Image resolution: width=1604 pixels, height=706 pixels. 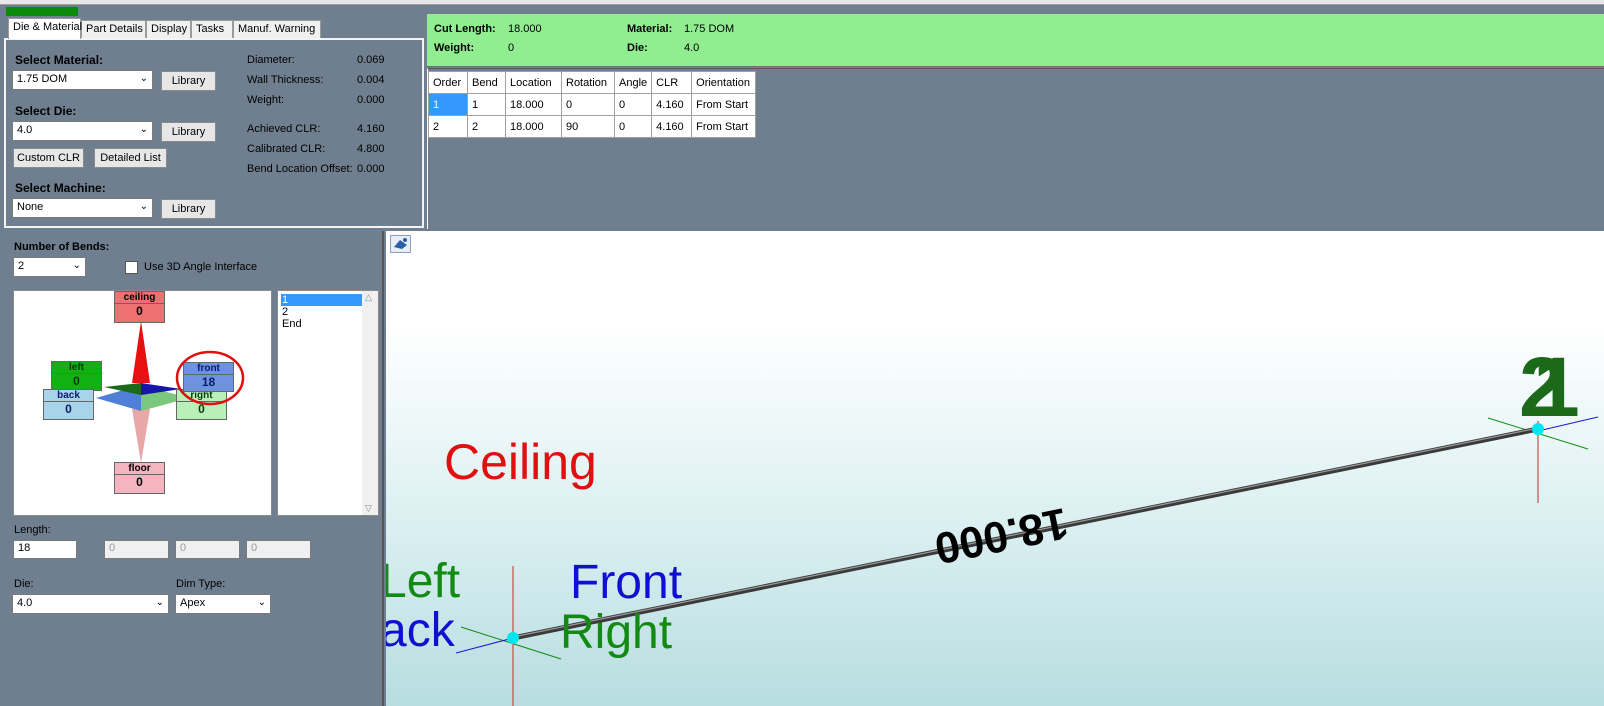 What do you see at coordinates (25, 130) in the screenshot?
I see `die-select-value: 4.0` at bounding box center [25, 130].